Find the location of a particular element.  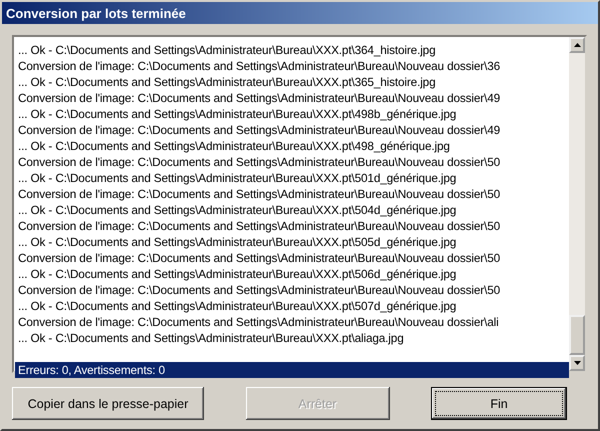

up-arrow-icon is located at coordinates (577, 45).